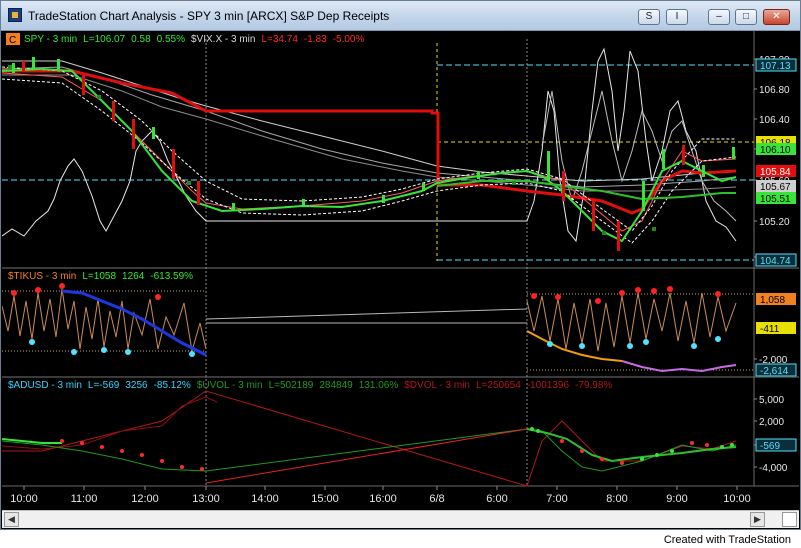 The width and height of the screenshot is (801, 548). What do you see at coordinates (556, 499) in the screenshot?
I see `time-axis-label: 7:00` at bounding box center [556, 499].